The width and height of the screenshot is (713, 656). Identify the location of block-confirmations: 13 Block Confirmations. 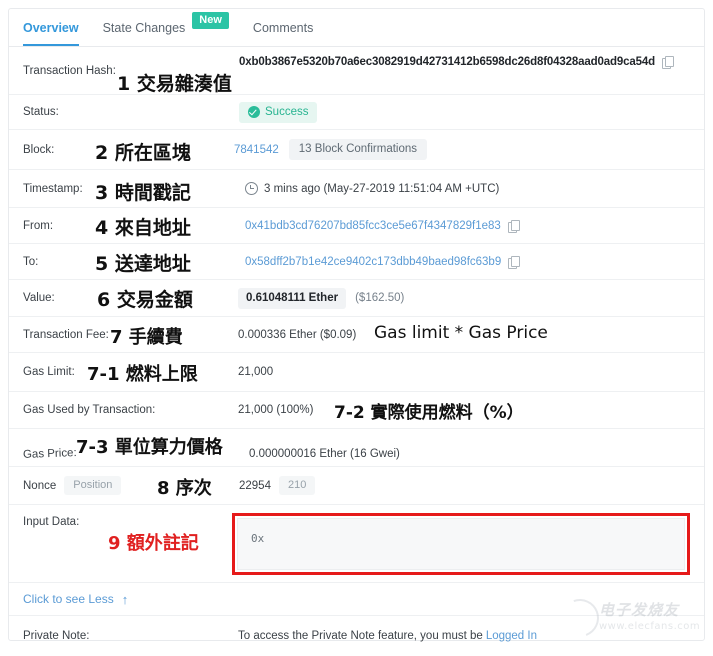
(358, 149).